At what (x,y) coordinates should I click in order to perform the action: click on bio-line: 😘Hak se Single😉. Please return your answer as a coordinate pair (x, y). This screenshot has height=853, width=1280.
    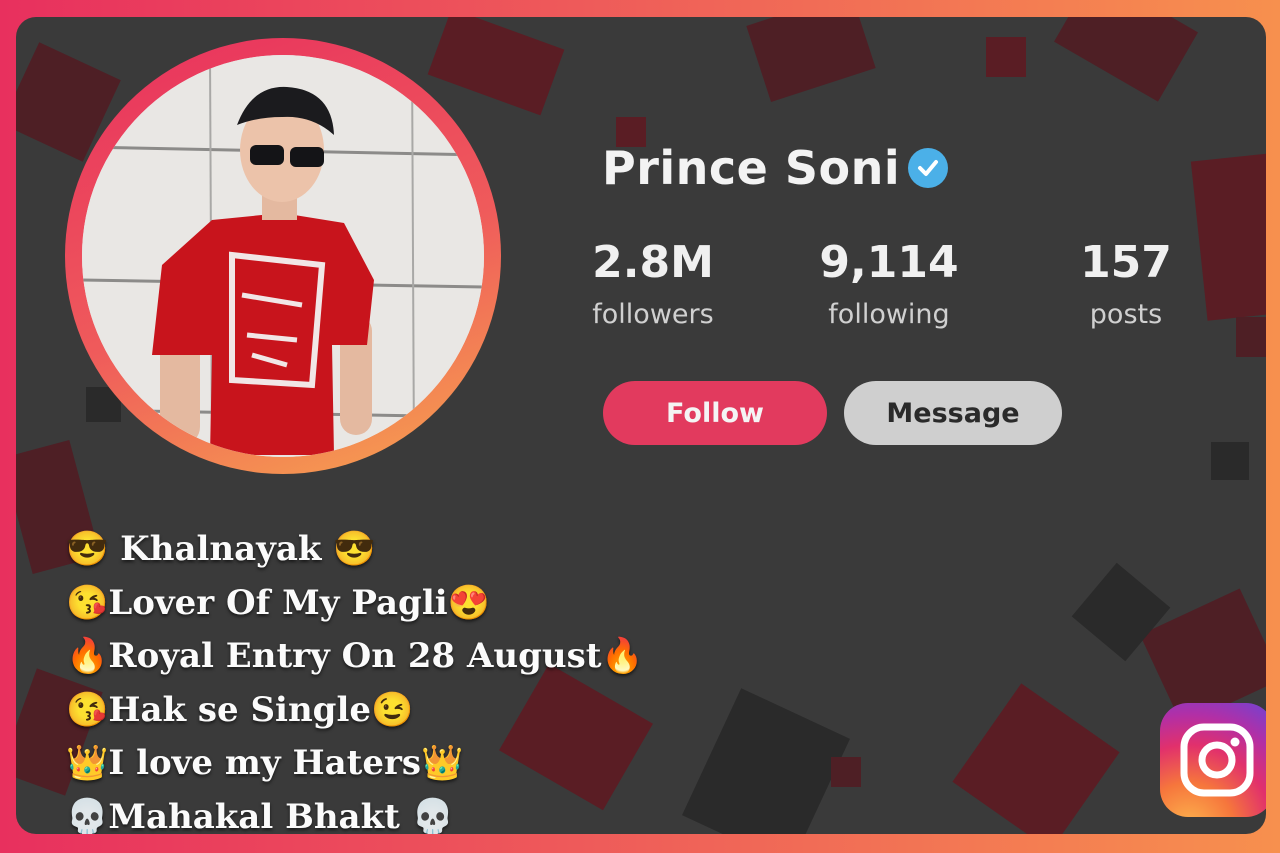
    Looking at the image, I should click on (240, 709).